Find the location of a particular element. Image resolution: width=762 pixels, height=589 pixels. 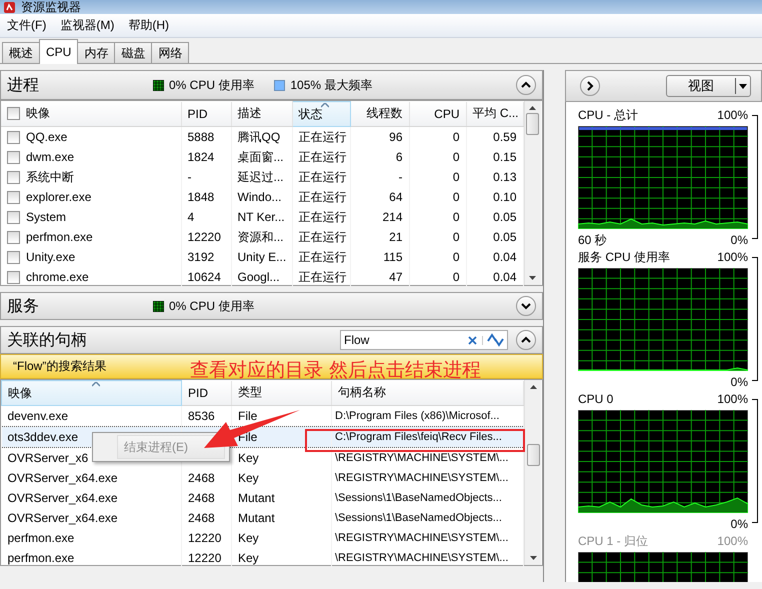

table-cell: 64 is located at coordinates (395, 197).